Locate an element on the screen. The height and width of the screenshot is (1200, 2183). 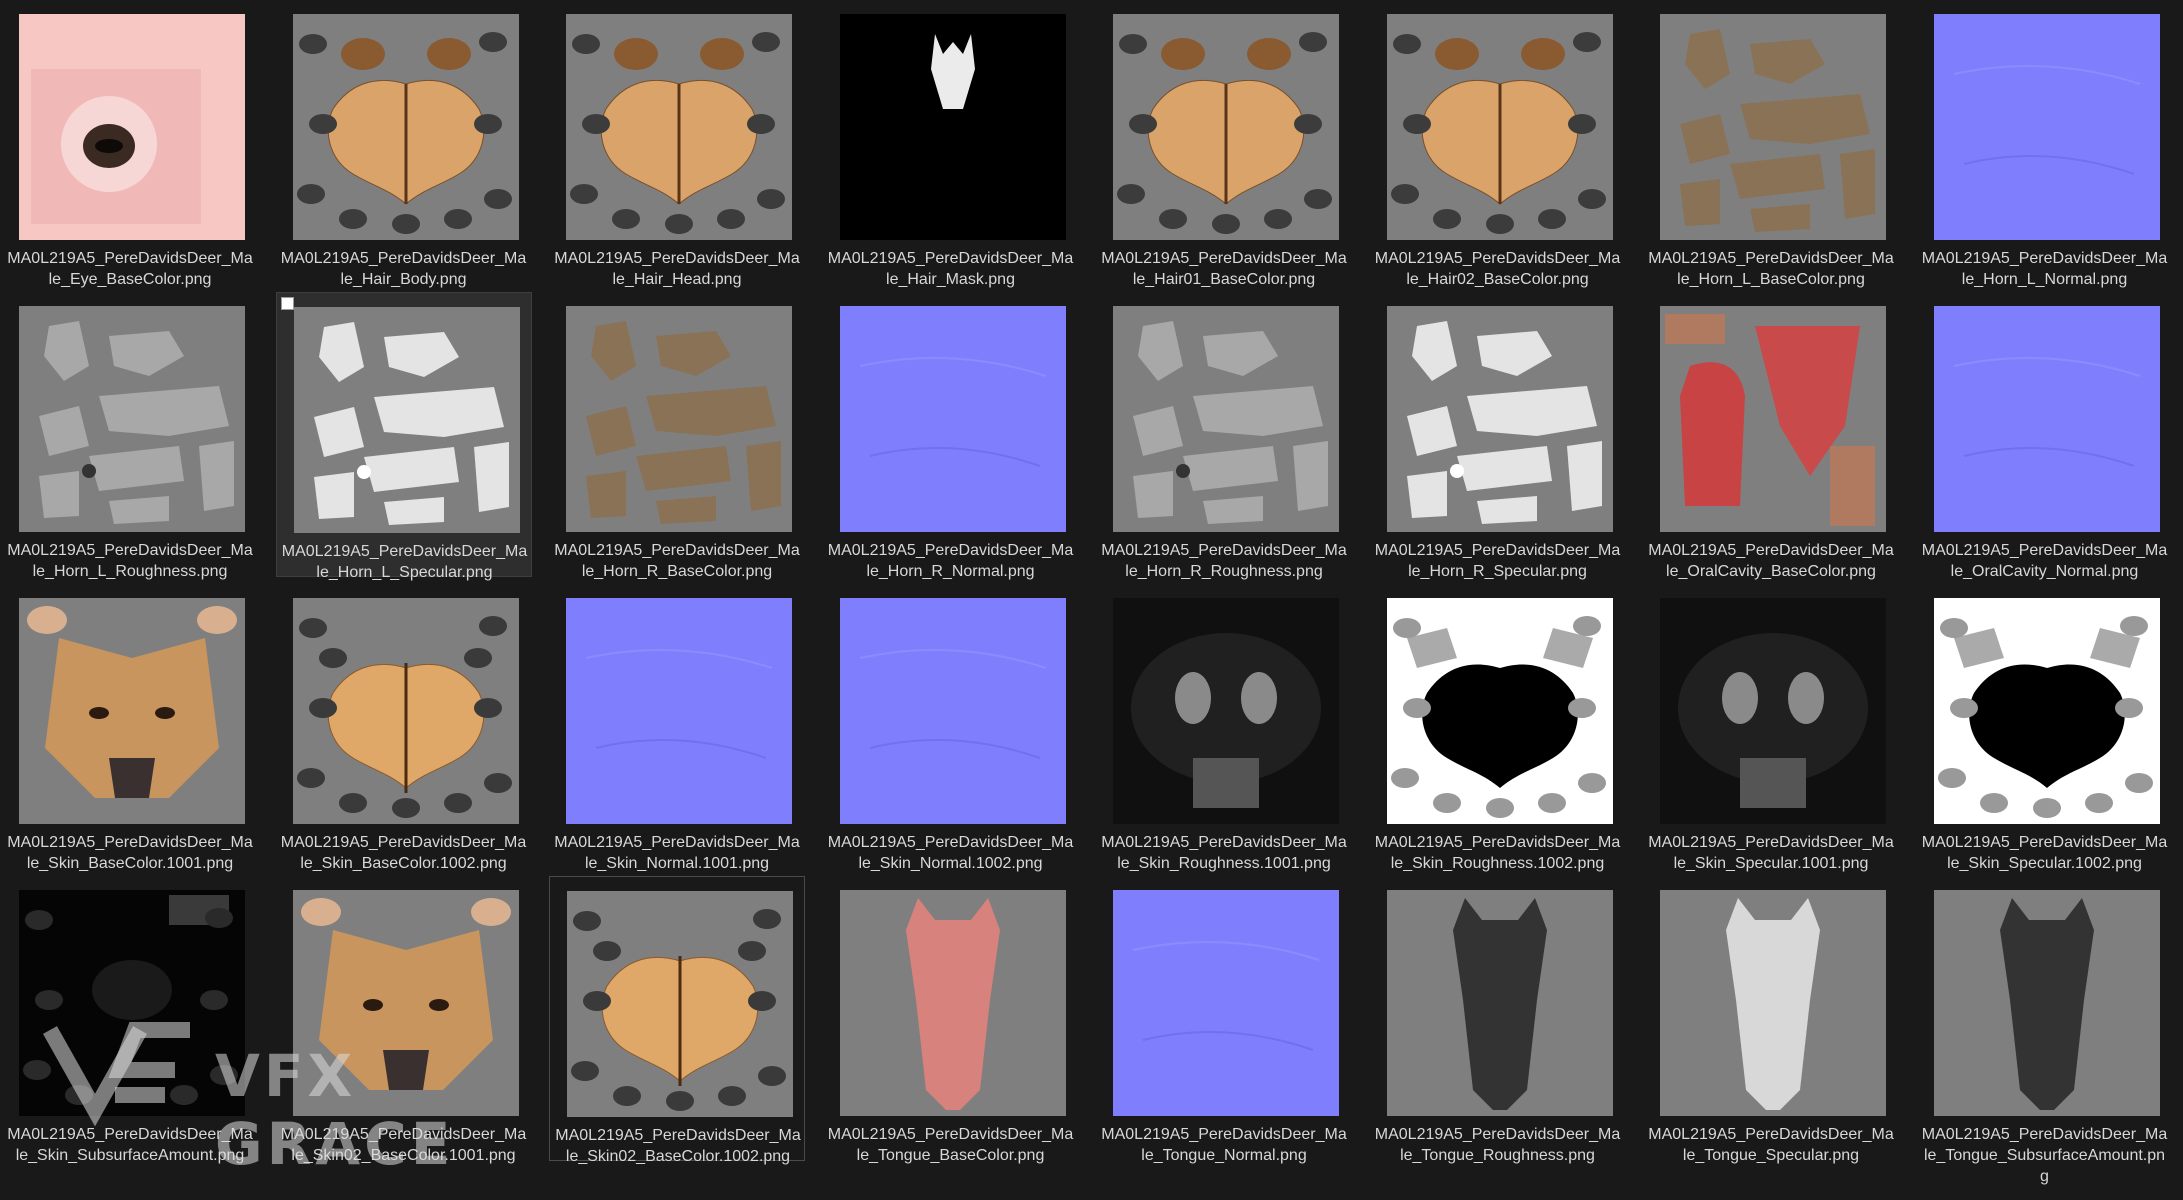
file-name-line: le_Hair_Body.png is located at coordinates (403, 279).